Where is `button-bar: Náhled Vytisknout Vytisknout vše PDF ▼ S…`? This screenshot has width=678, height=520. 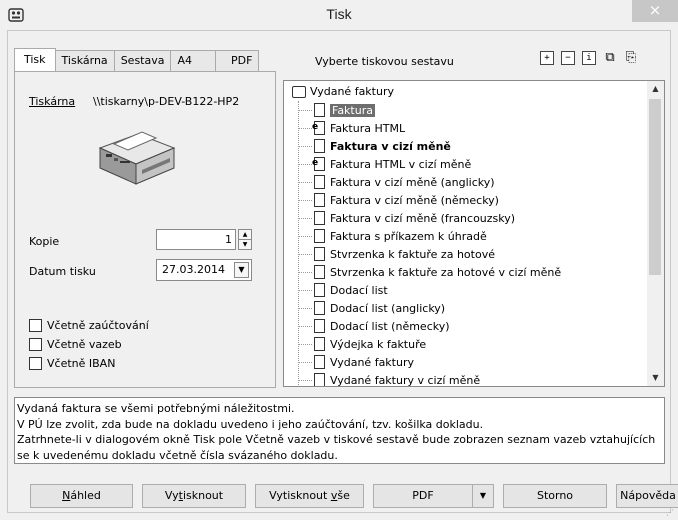 button-bar: Náhled Vytisknout Vytisknout vše PDF ▼ S… is located at coordinates (354, 496).